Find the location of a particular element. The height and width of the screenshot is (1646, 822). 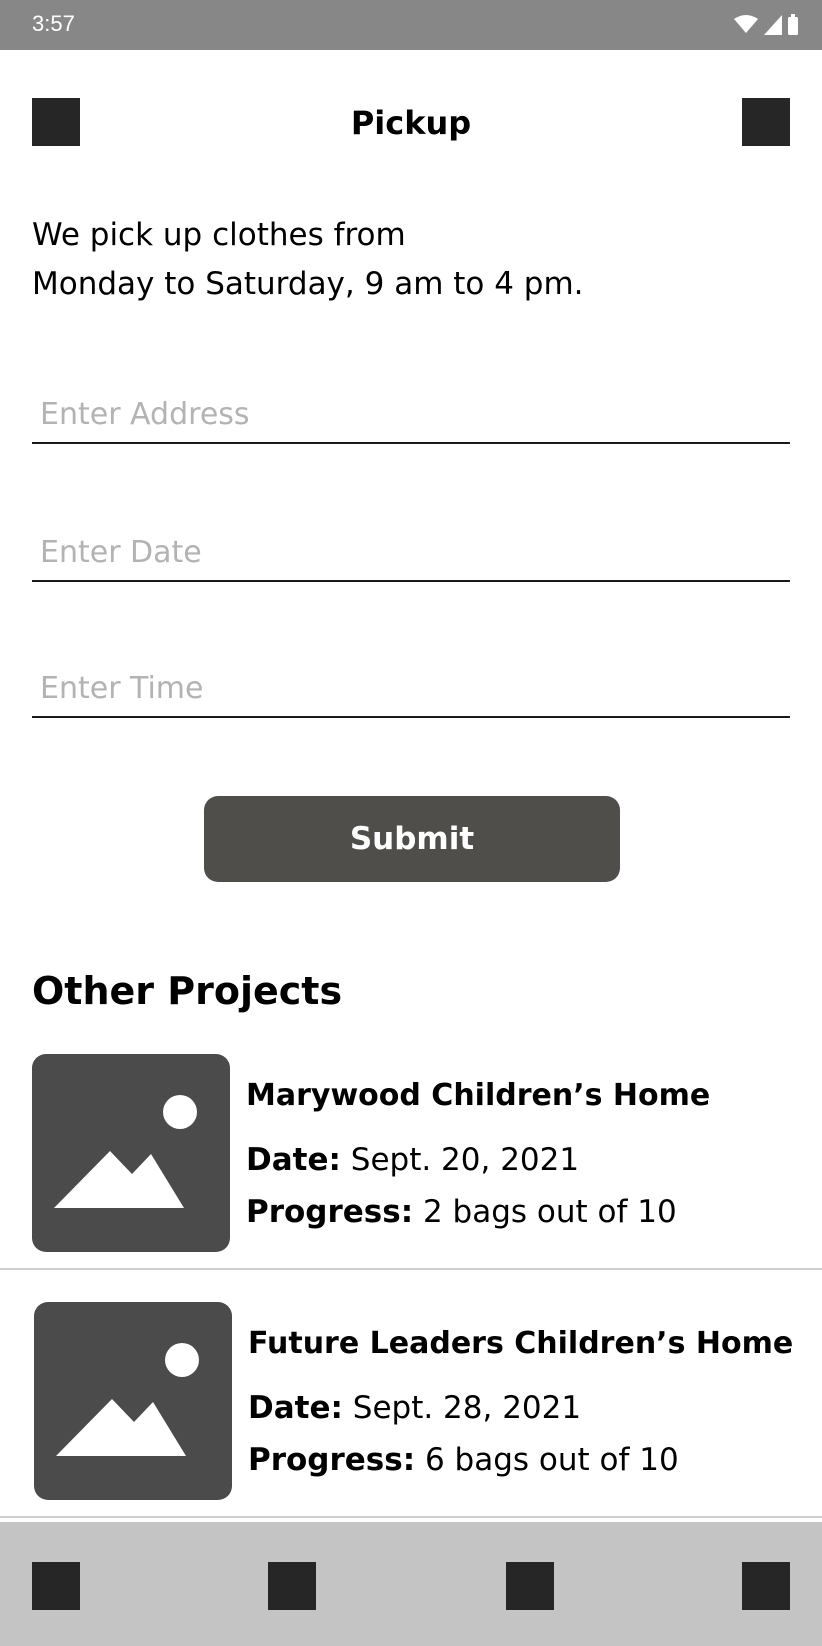

project-progress: Progress: 6 bags out of 10 is located at coordinates (463, 1460).